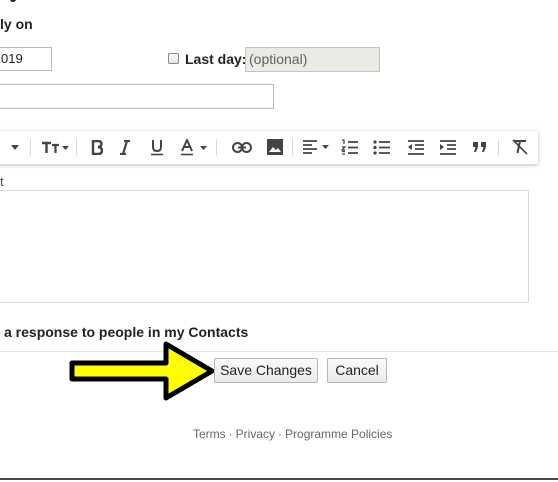 The image size is (558, 482). Describe the element at coordinates (97, 147) in the screenshot. I see `bold-icon` at that location.